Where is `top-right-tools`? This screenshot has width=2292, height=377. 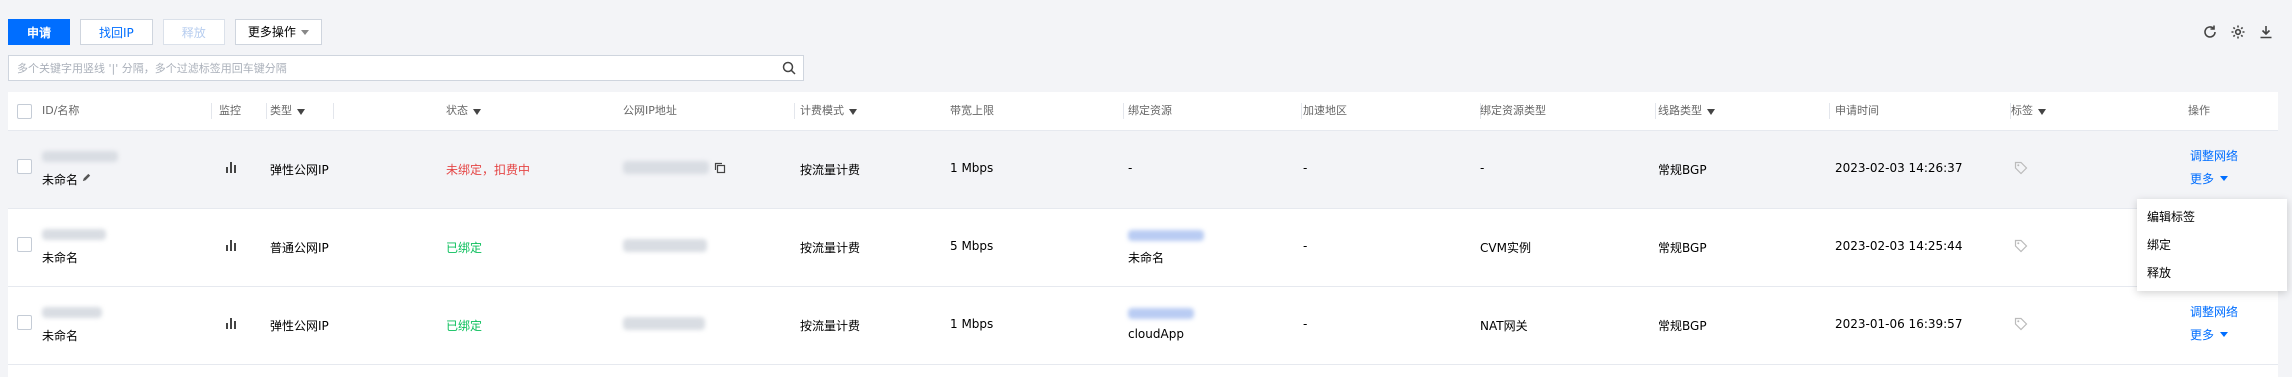
top-right-tools is located at coordinates (2238, 32).